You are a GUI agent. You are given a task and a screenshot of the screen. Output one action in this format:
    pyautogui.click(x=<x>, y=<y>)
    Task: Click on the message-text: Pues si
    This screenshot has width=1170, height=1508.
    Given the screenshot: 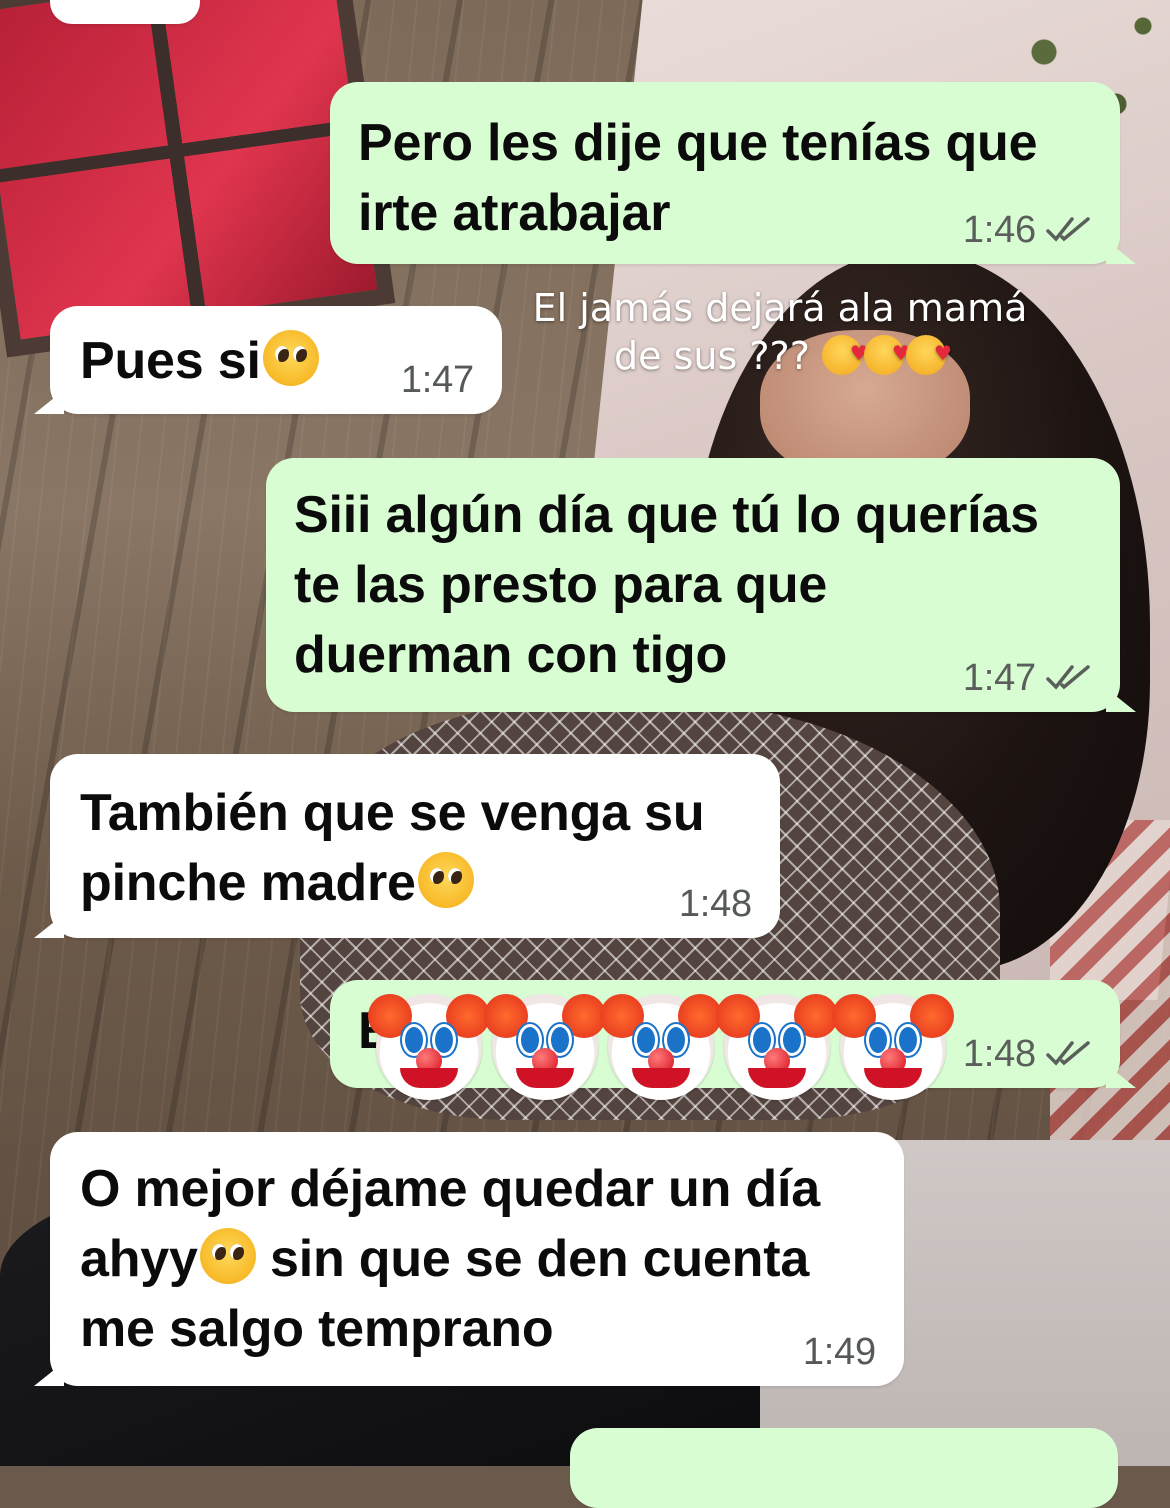 What is the action you would take?
    pyautogui.click(x=170, y=361)
    